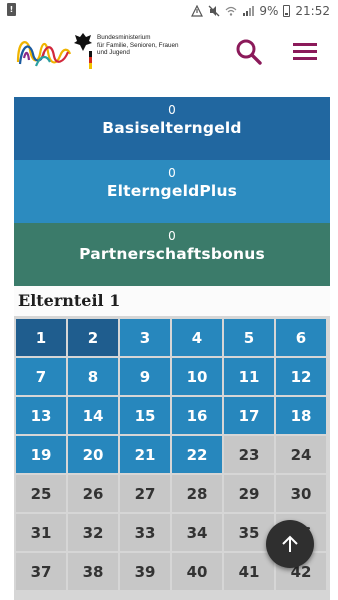 Image resolution: width=338 pixels, height=600 pixels. I want to click on month-cell-4: 4, so click(197, 337).